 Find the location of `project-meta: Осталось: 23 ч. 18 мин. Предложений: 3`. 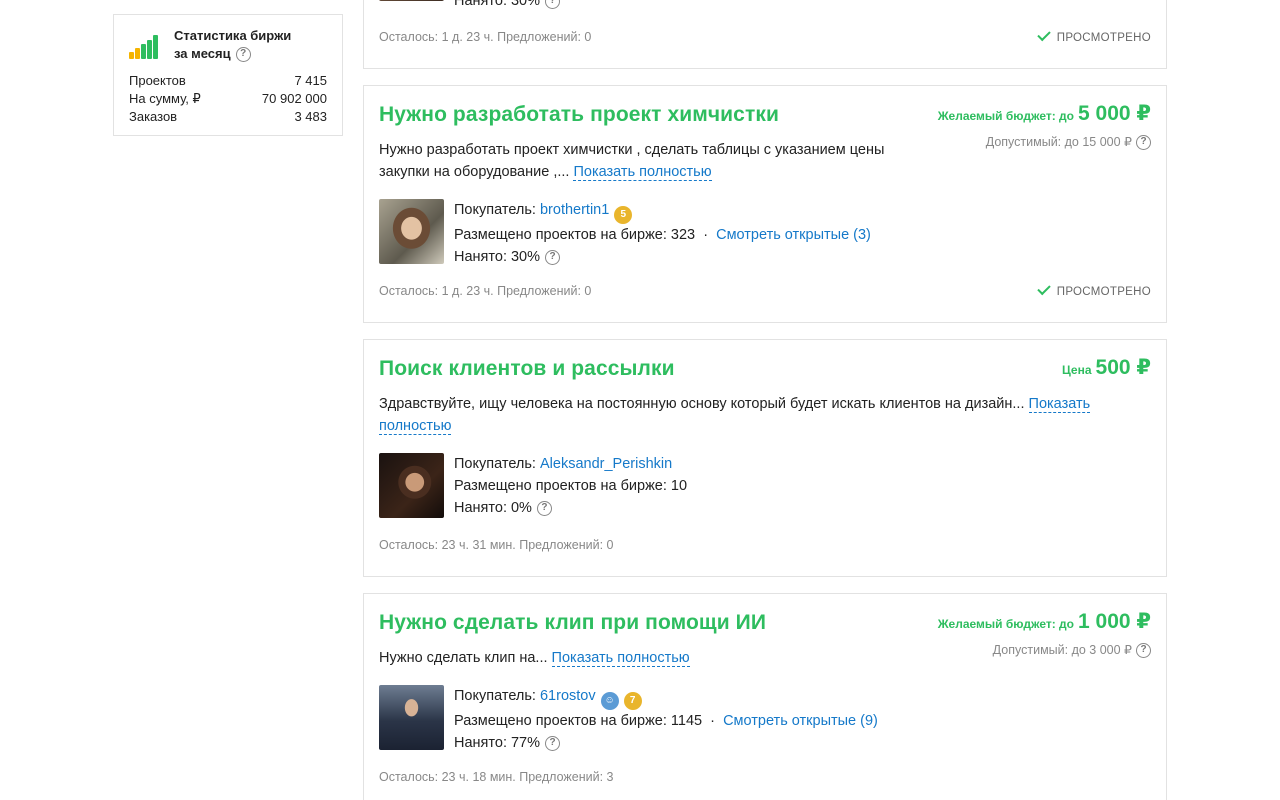

project-meta: Осталось: 23 ч. 18 мин. Предложений: 3 is located at coordinates (496, 777).